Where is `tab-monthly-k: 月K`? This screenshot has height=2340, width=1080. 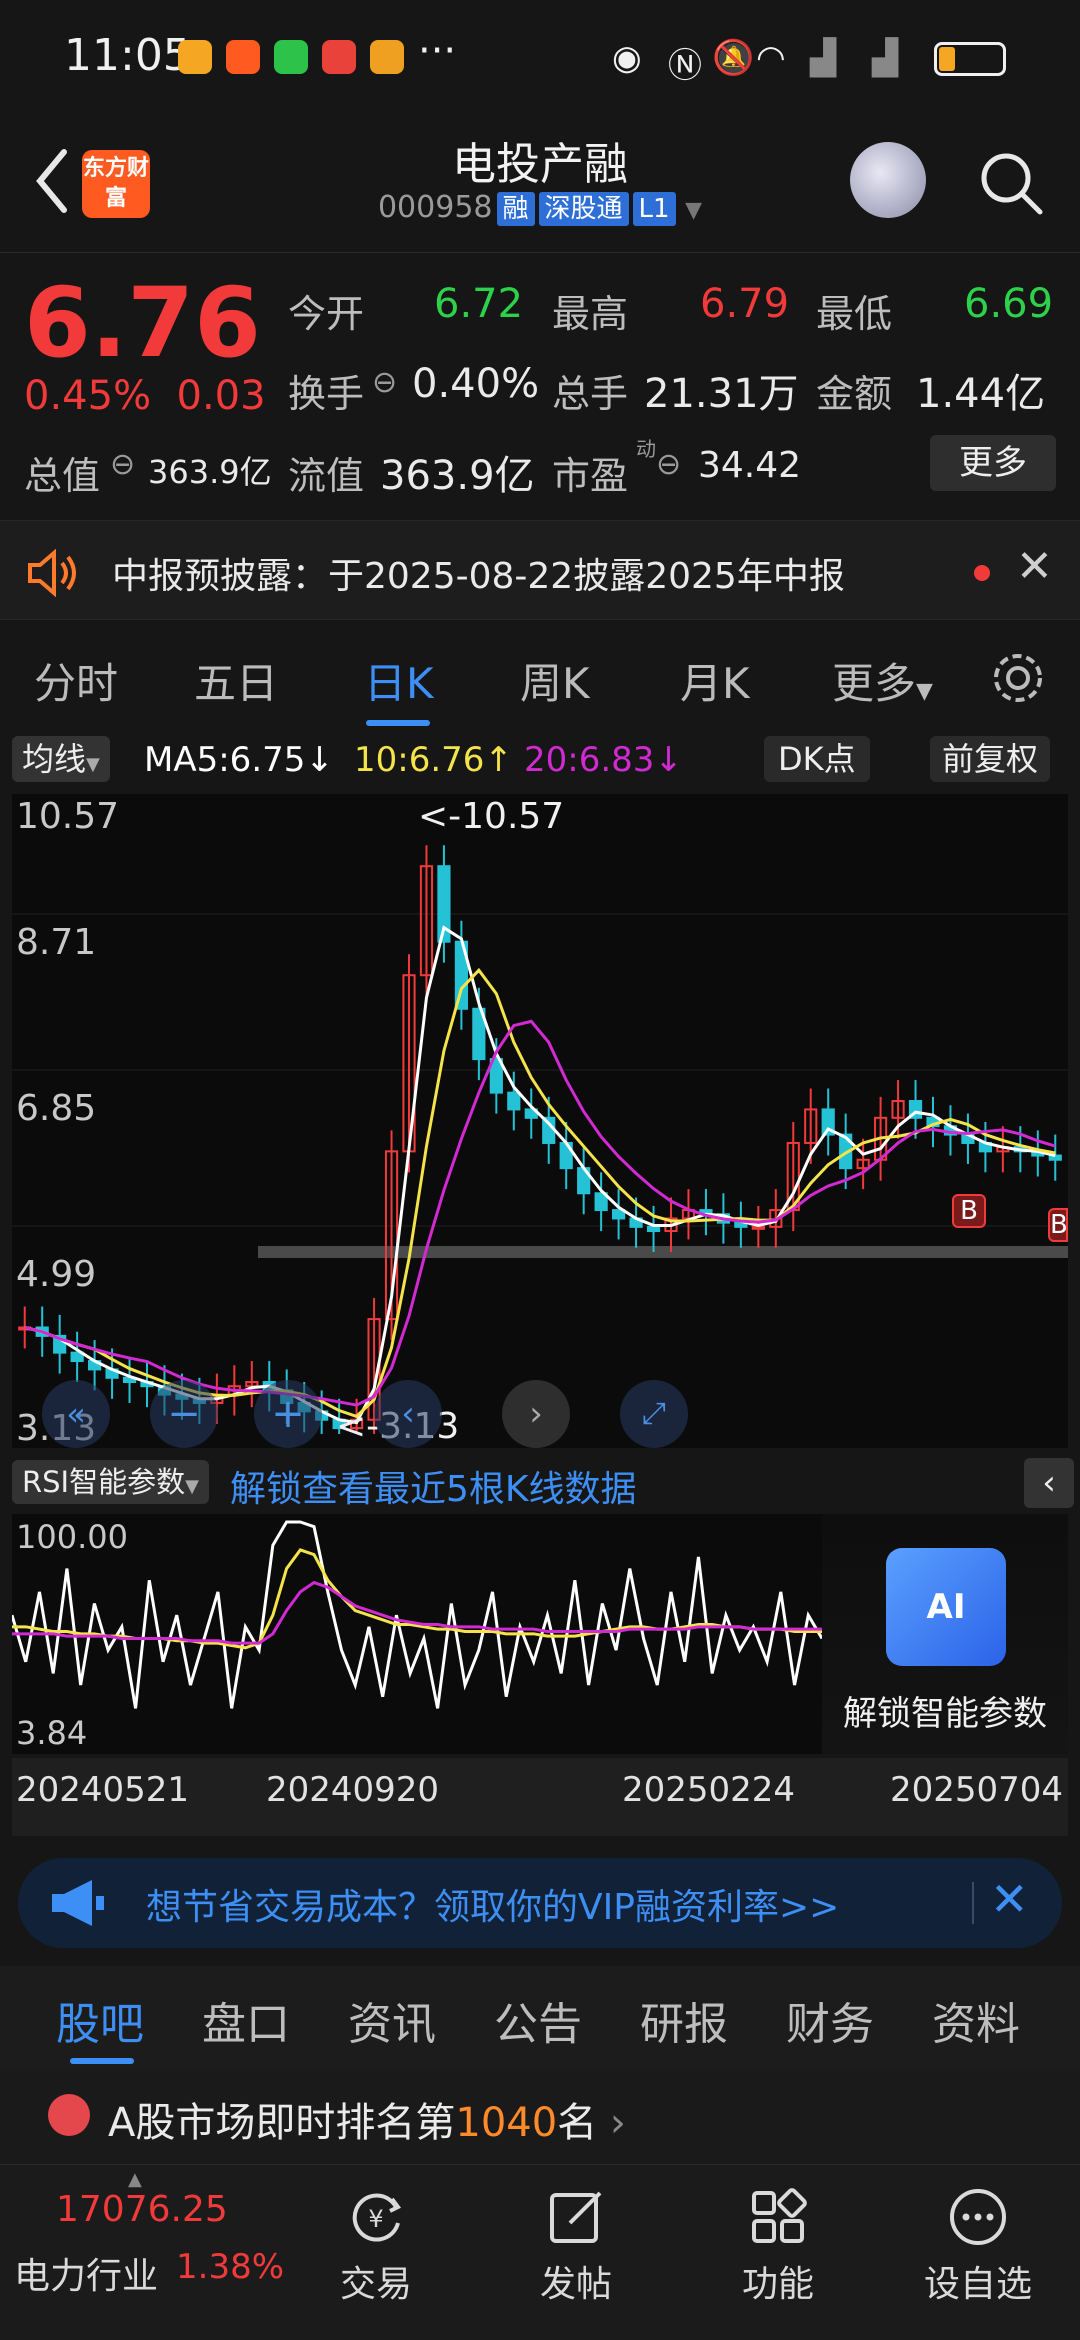
tab-monthly-k: 月K is located at coordinates (715, 680).